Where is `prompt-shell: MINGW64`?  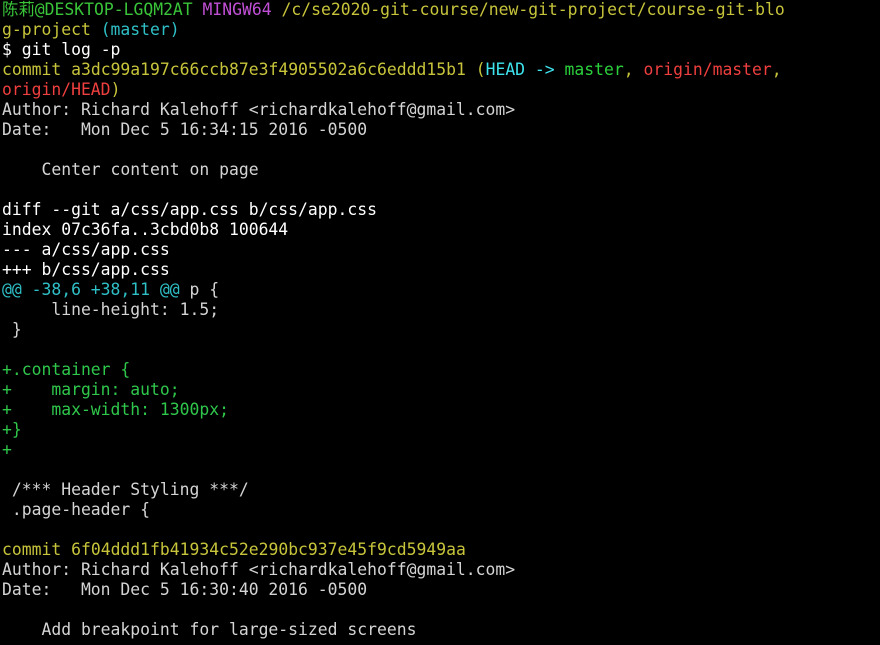
prompt-shell: MINGW64 is located at coordinates (237, 9).